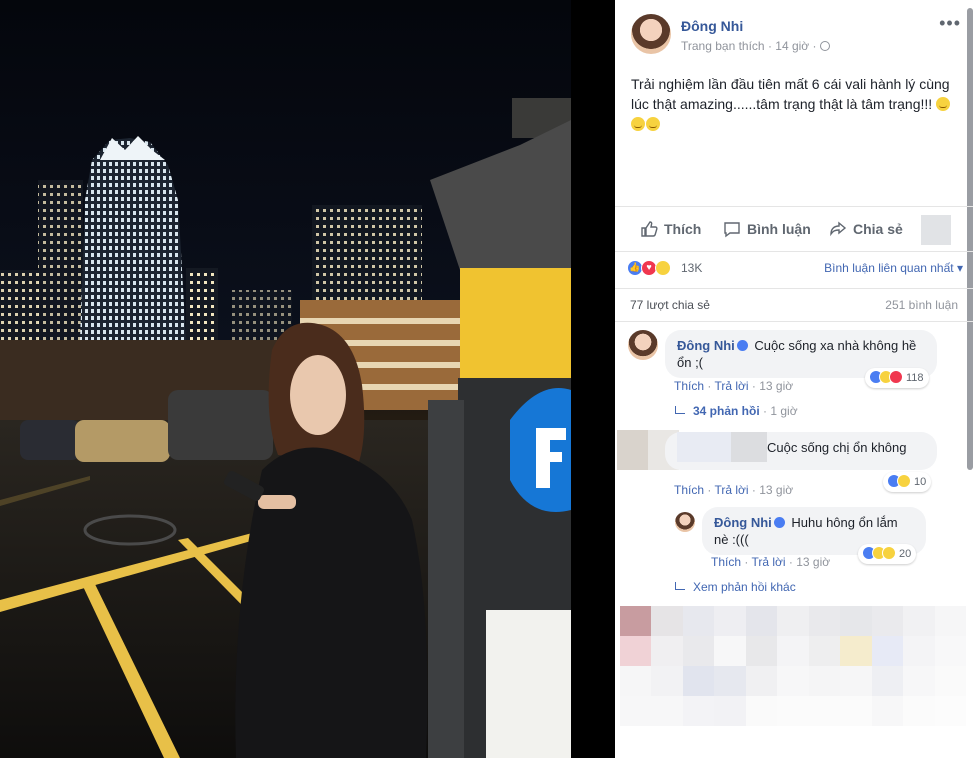 The width and height of the screenshot is (973, 758). I want to click on post-stats: 77 lượt chia sẻ 251 bình luận, so click(794, 305).